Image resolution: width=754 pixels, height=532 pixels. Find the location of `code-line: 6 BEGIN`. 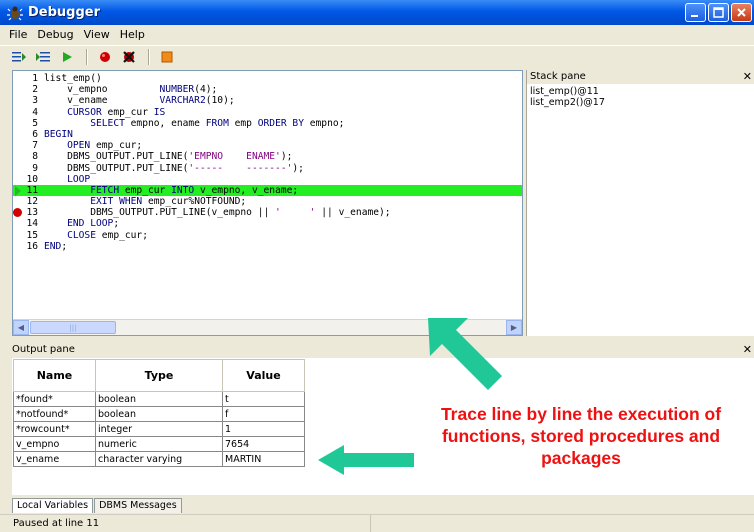

code-line: 6 BEGIN is located at coordinates (267, 134).